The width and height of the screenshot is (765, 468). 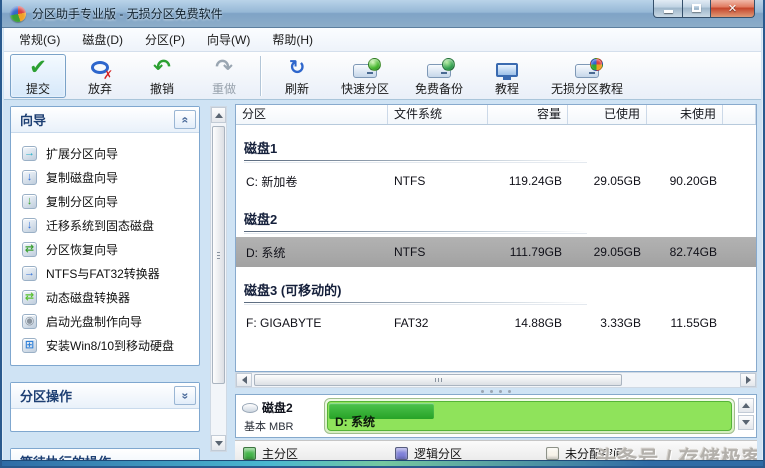 What do you see at coordinates (439, 88) in the screenshot?
I see `free-backup-label: 免费备份` at bounding box center [439, 88].